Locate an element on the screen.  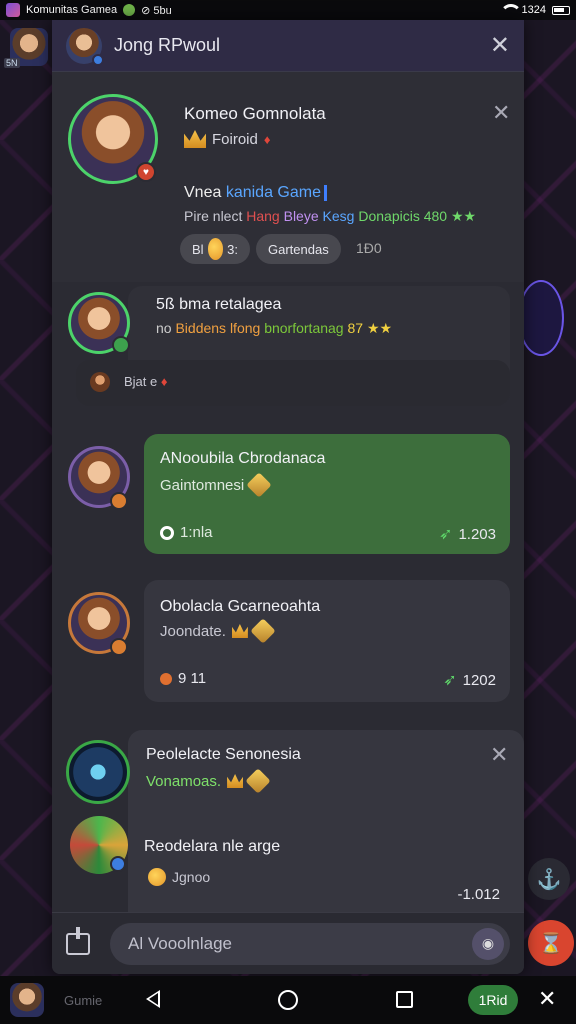
card-sub-2: Jgnoo is located at coordinates (191, 877).